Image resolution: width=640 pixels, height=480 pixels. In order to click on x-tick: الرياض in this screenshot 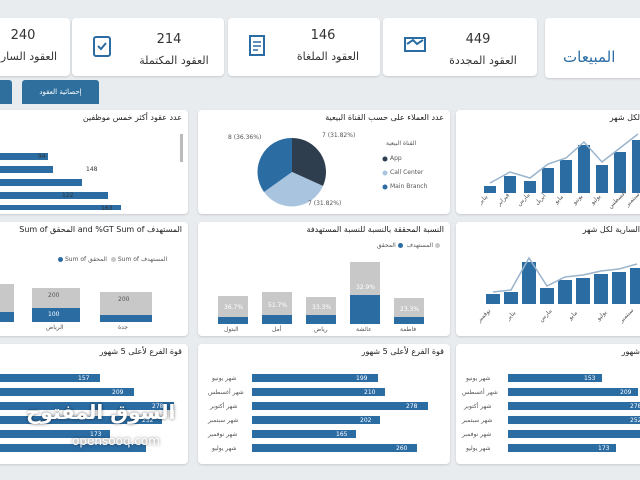, I will do `click(55, 327)`.